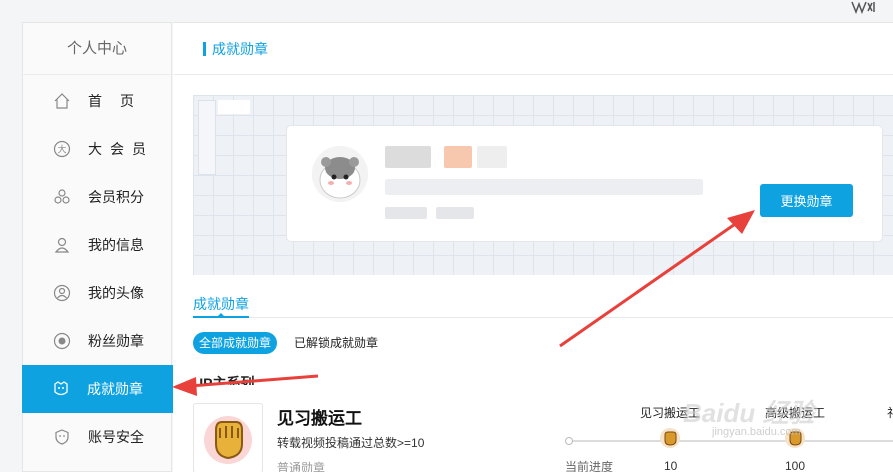 The height and width of the screenshot is (472, 893). I want to click on sidebar-item-label: 粉丝勋章, so click(116, 341).